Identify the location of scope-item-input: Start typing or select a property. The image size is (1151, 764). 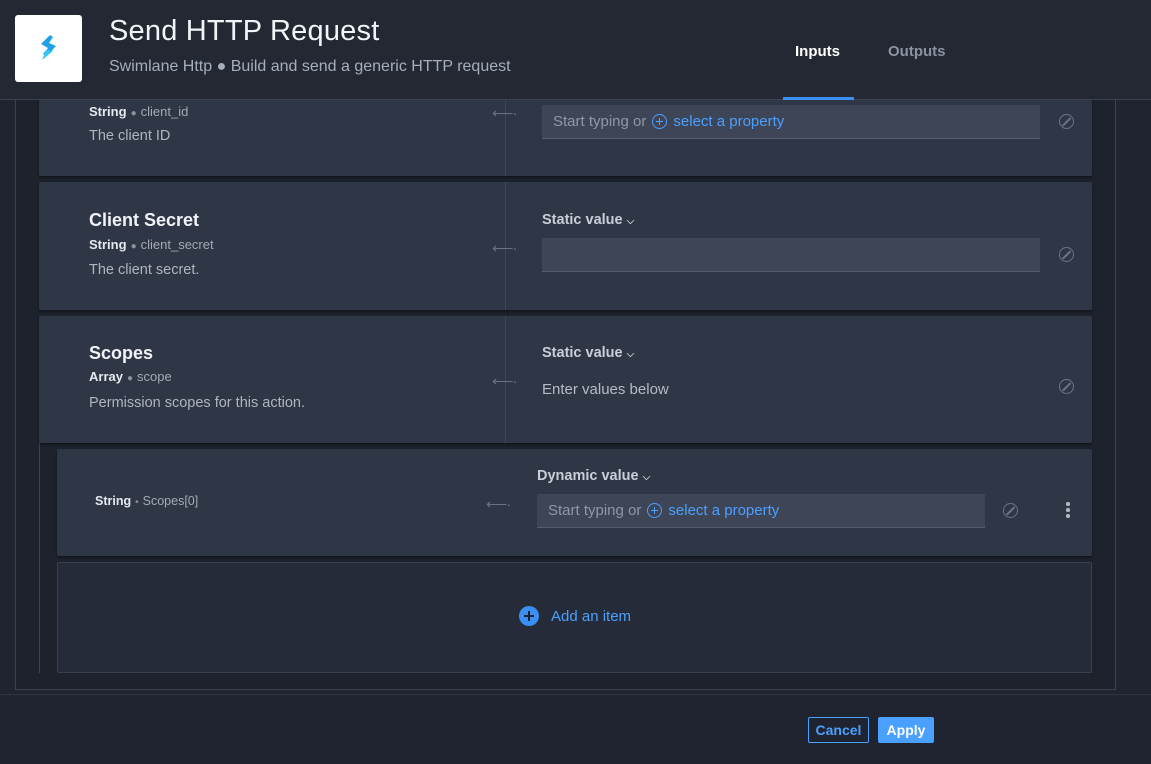
(761, 511).